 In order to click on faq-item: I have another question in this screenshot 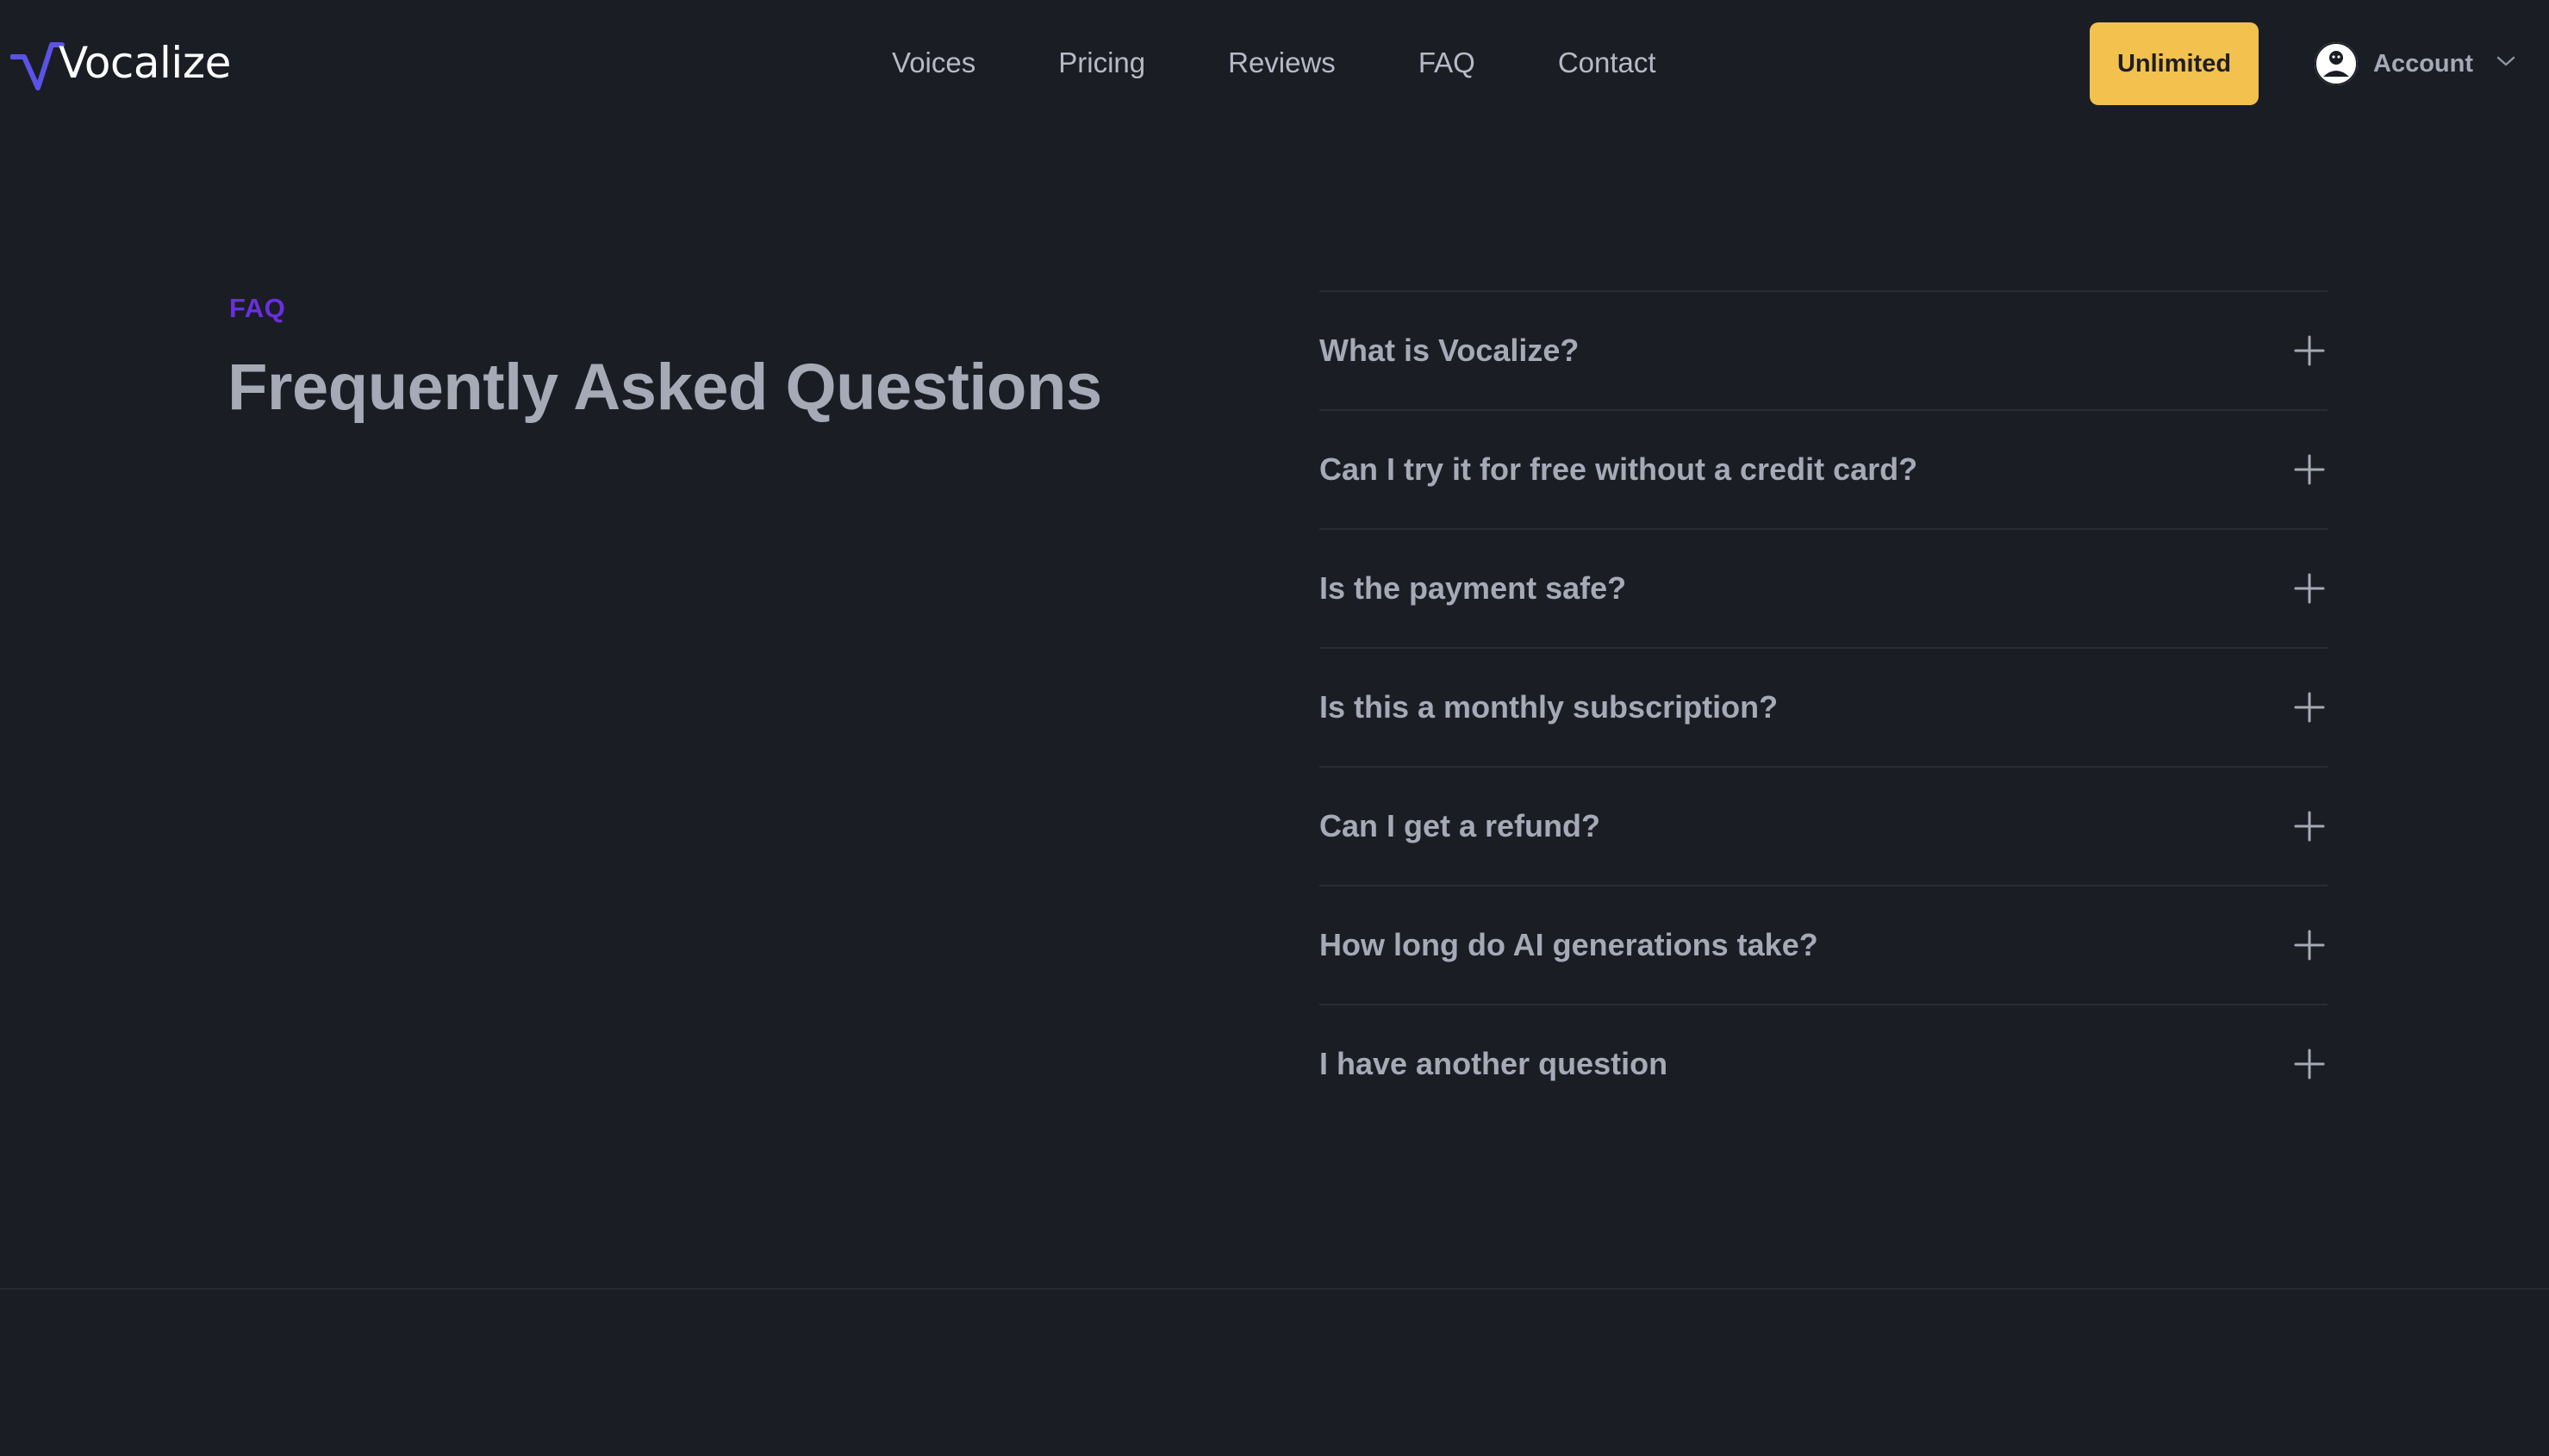, I will do `click(1823, 1063)`.